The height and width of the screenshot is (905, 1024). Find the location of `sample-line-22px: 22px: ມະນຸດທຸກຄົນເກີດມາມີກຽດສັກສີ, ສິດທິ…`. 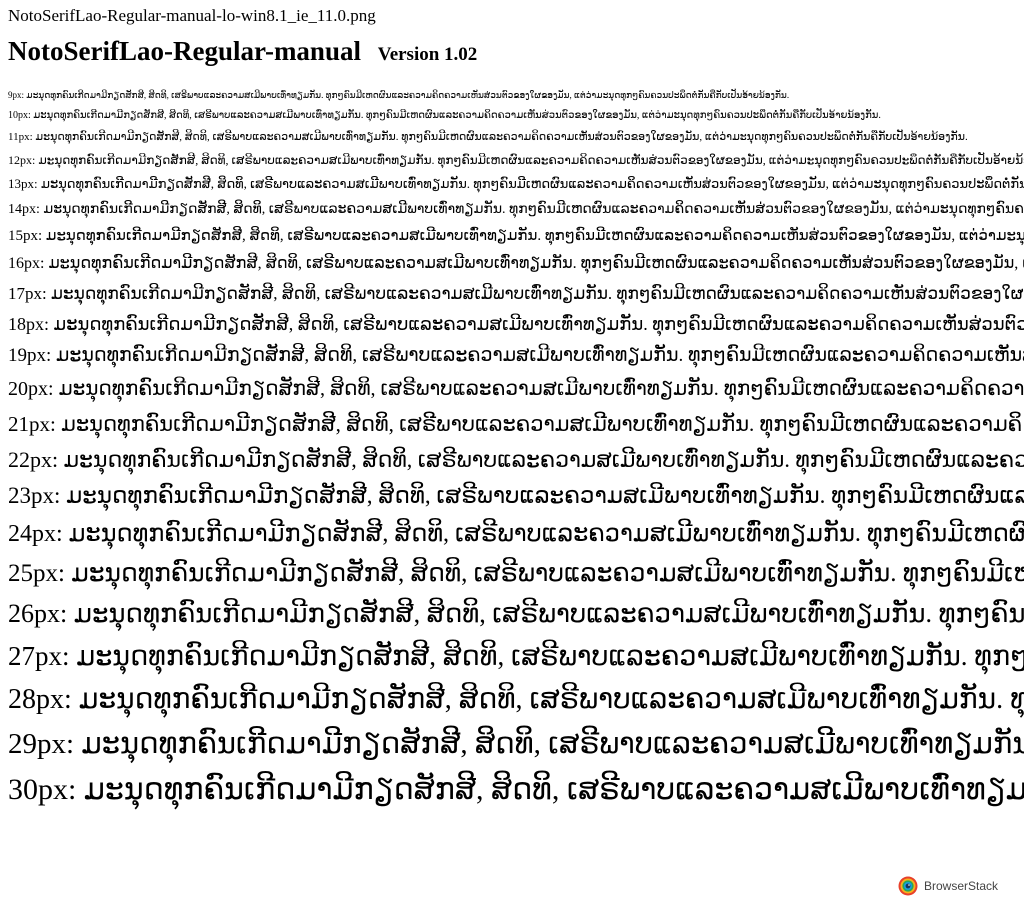

sample-line-22px: 22px: ມະນຸດທຸກຄົນເກີດມາມີກຽດສັກສີ, ສິດທິ… is located at coordinates (516, 459).